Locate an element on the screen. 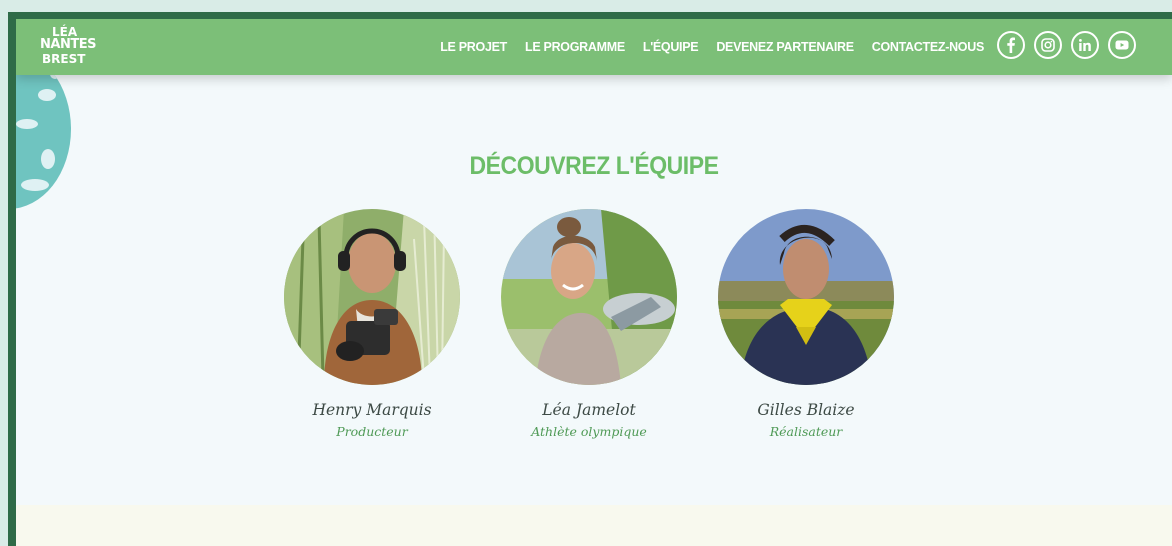 The height and width of the screenshot is (546, 1172). member-role: Producteur is located at coordinates (372, 431).